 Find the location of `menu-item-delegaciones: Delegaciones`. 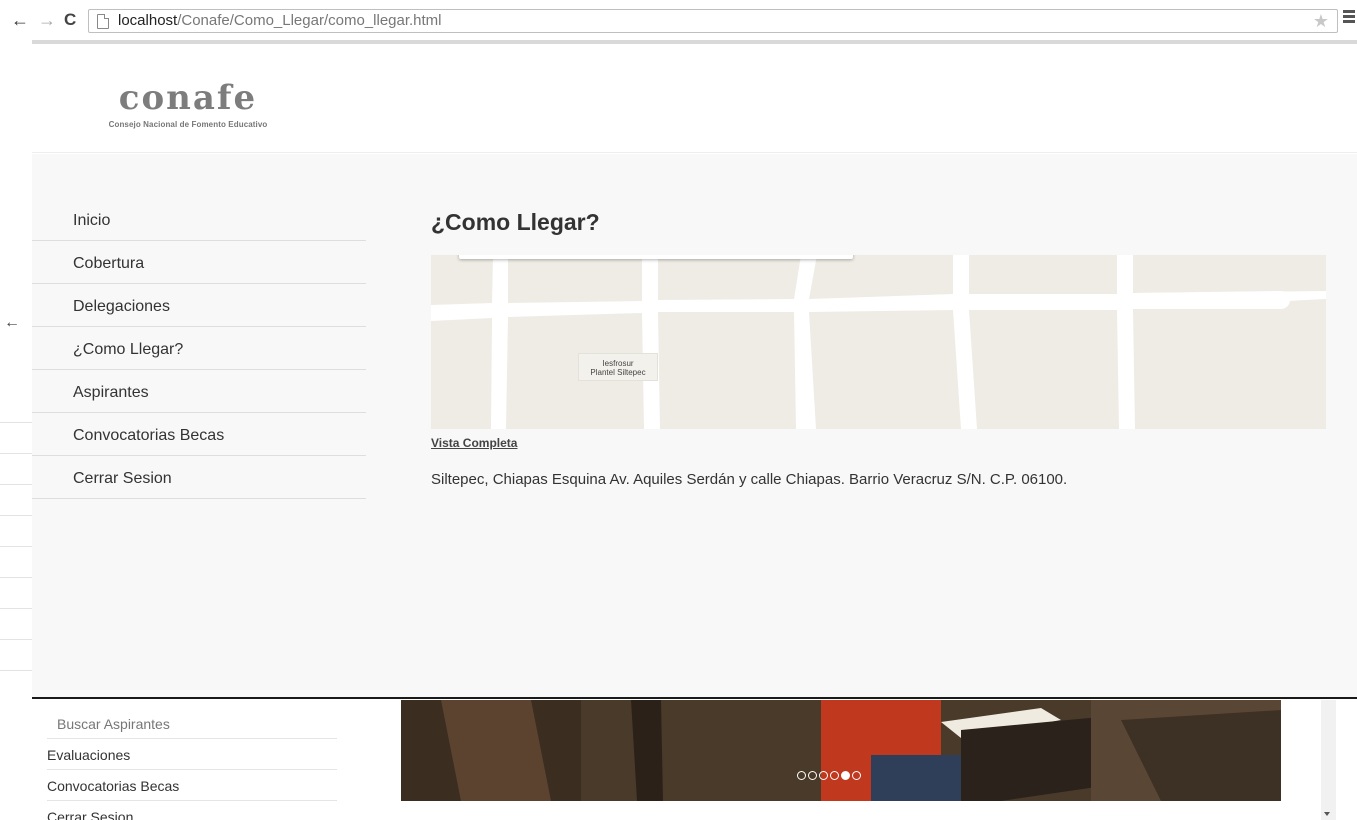

menu-item-delegaciones: Delegaciones is located at coordinates (199, 305).